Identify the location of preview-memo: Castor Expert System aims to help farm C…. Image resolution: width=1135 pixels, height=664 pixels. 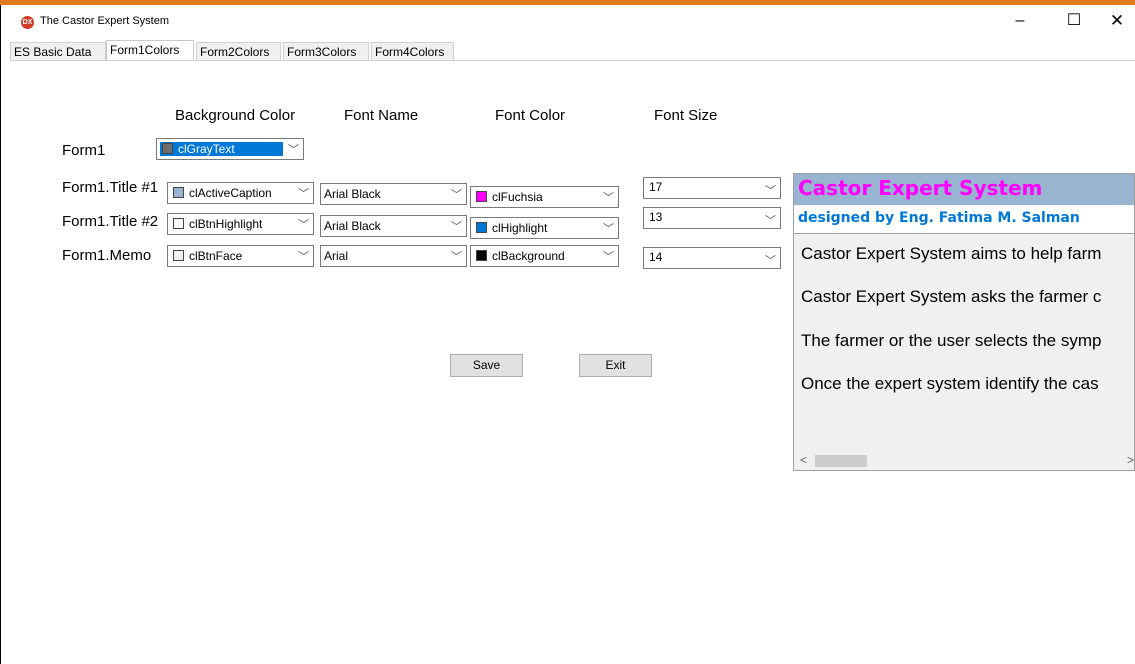
(964, 343).